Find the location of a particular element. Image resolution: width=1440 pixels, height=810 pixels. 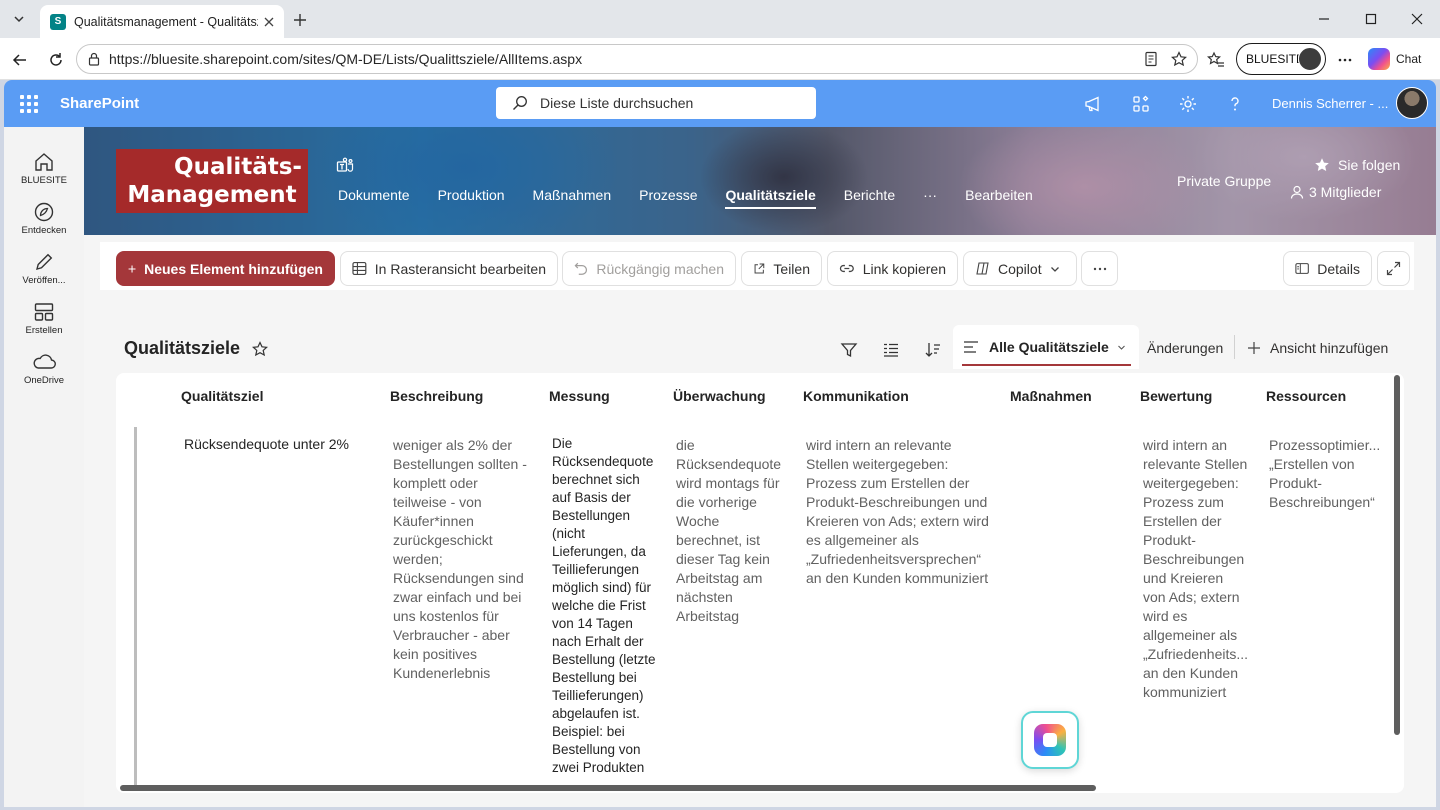

star-outline-icon is located at coordinates (260, 348).